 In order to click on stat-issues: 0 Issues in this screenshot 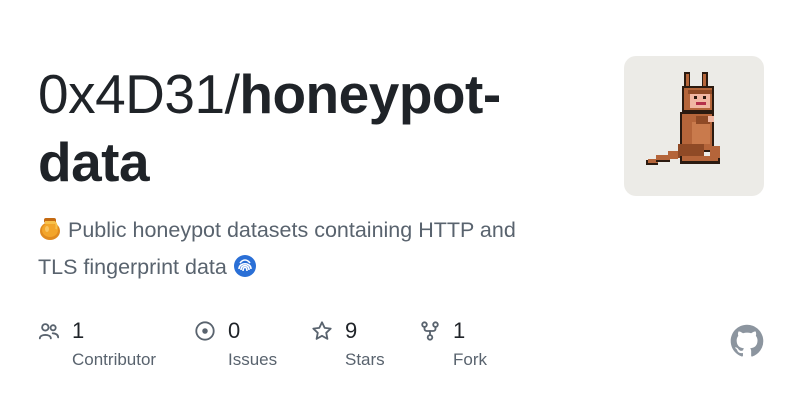, I will do `click(254, 348)`.